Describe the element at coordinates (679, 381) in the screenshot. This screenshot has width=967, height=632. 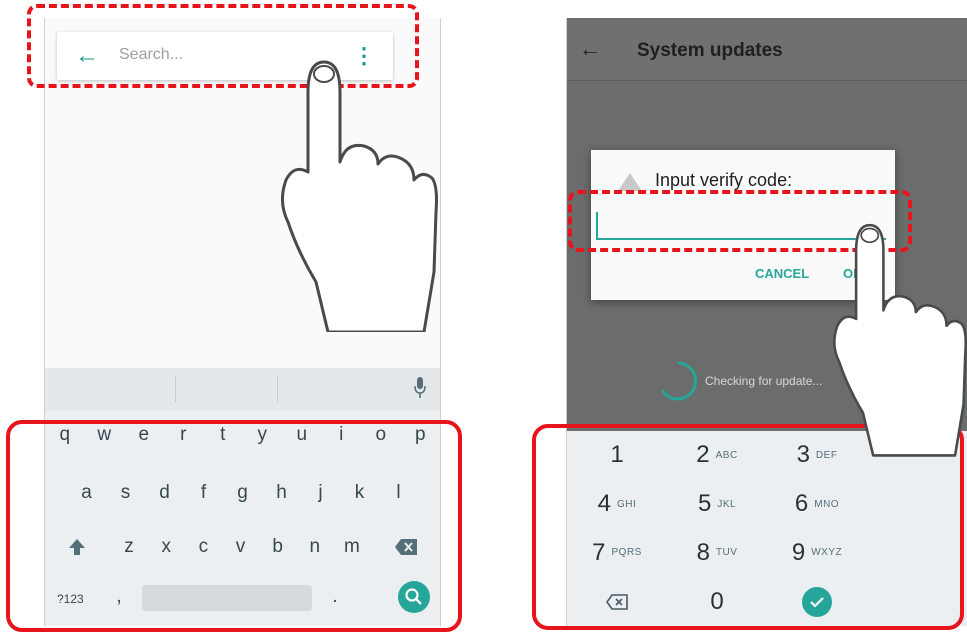
I see `spinner-icon` at that location.